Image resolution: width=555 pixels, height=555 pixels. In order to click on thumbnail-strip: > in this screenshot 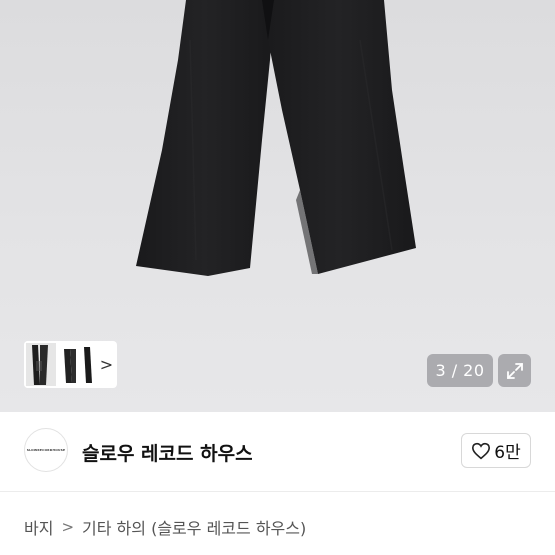, I will do `click(70, 364)`.